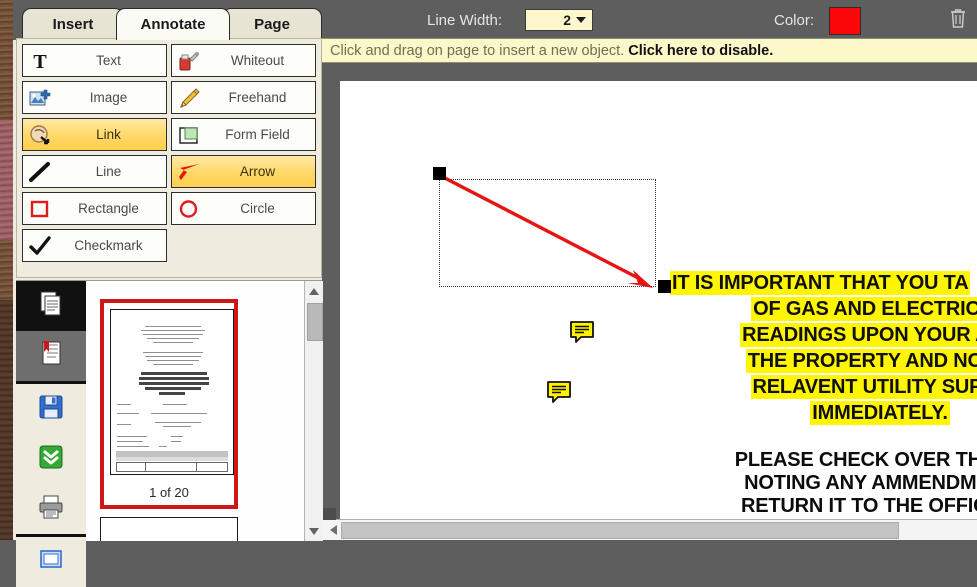 The image size is (977, 587). Describe the element at coordinates (465, 20) in the screenshot. I see `line-width-label: Line Width:` at that location.